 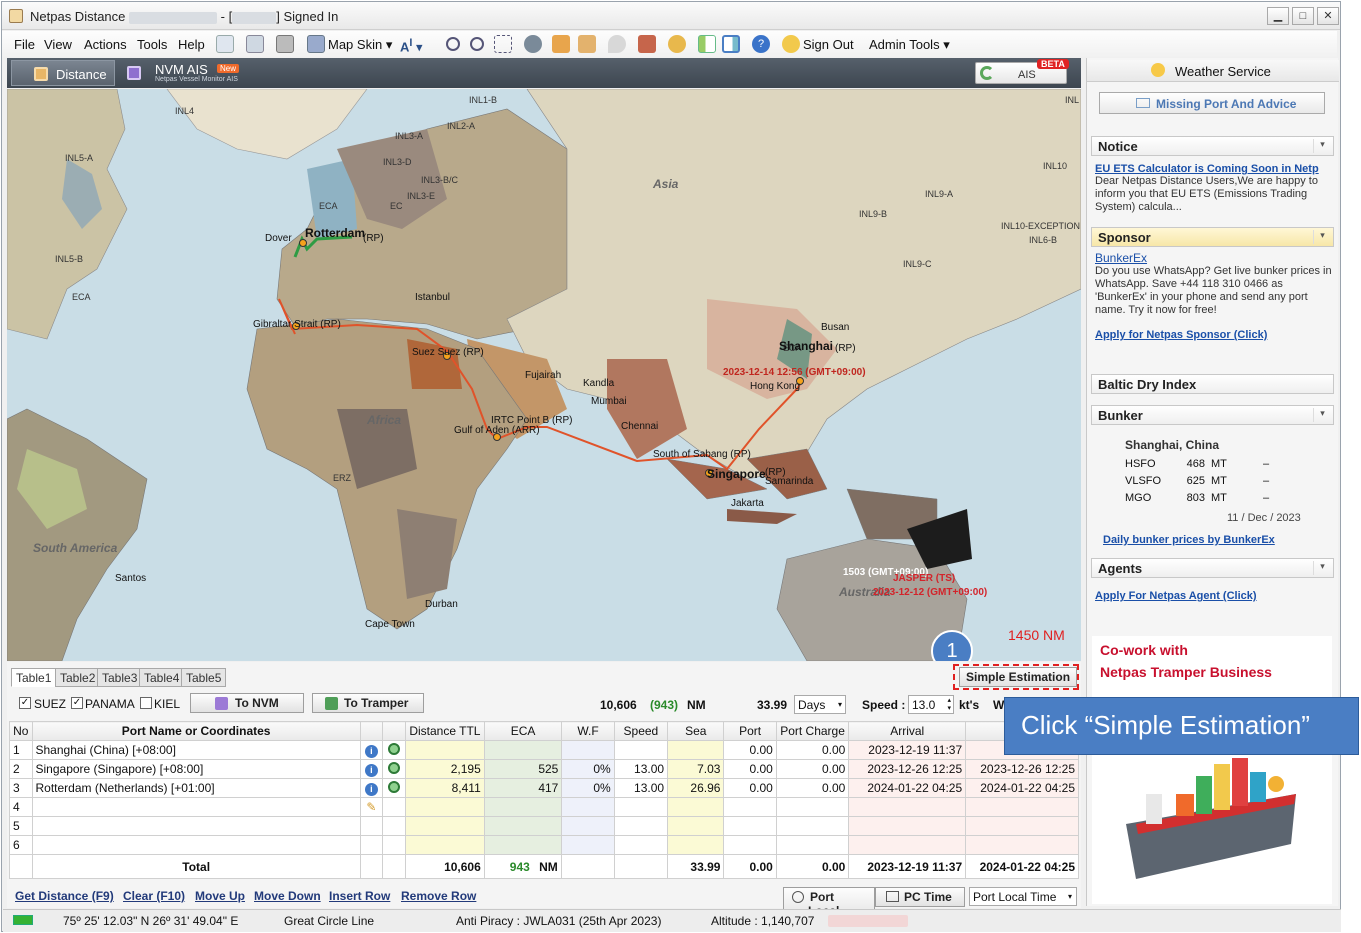 What do you see at coordinates (146, 703) in the screenshot?
I see `kiel-checkbox` at bounding box center [146, 703].